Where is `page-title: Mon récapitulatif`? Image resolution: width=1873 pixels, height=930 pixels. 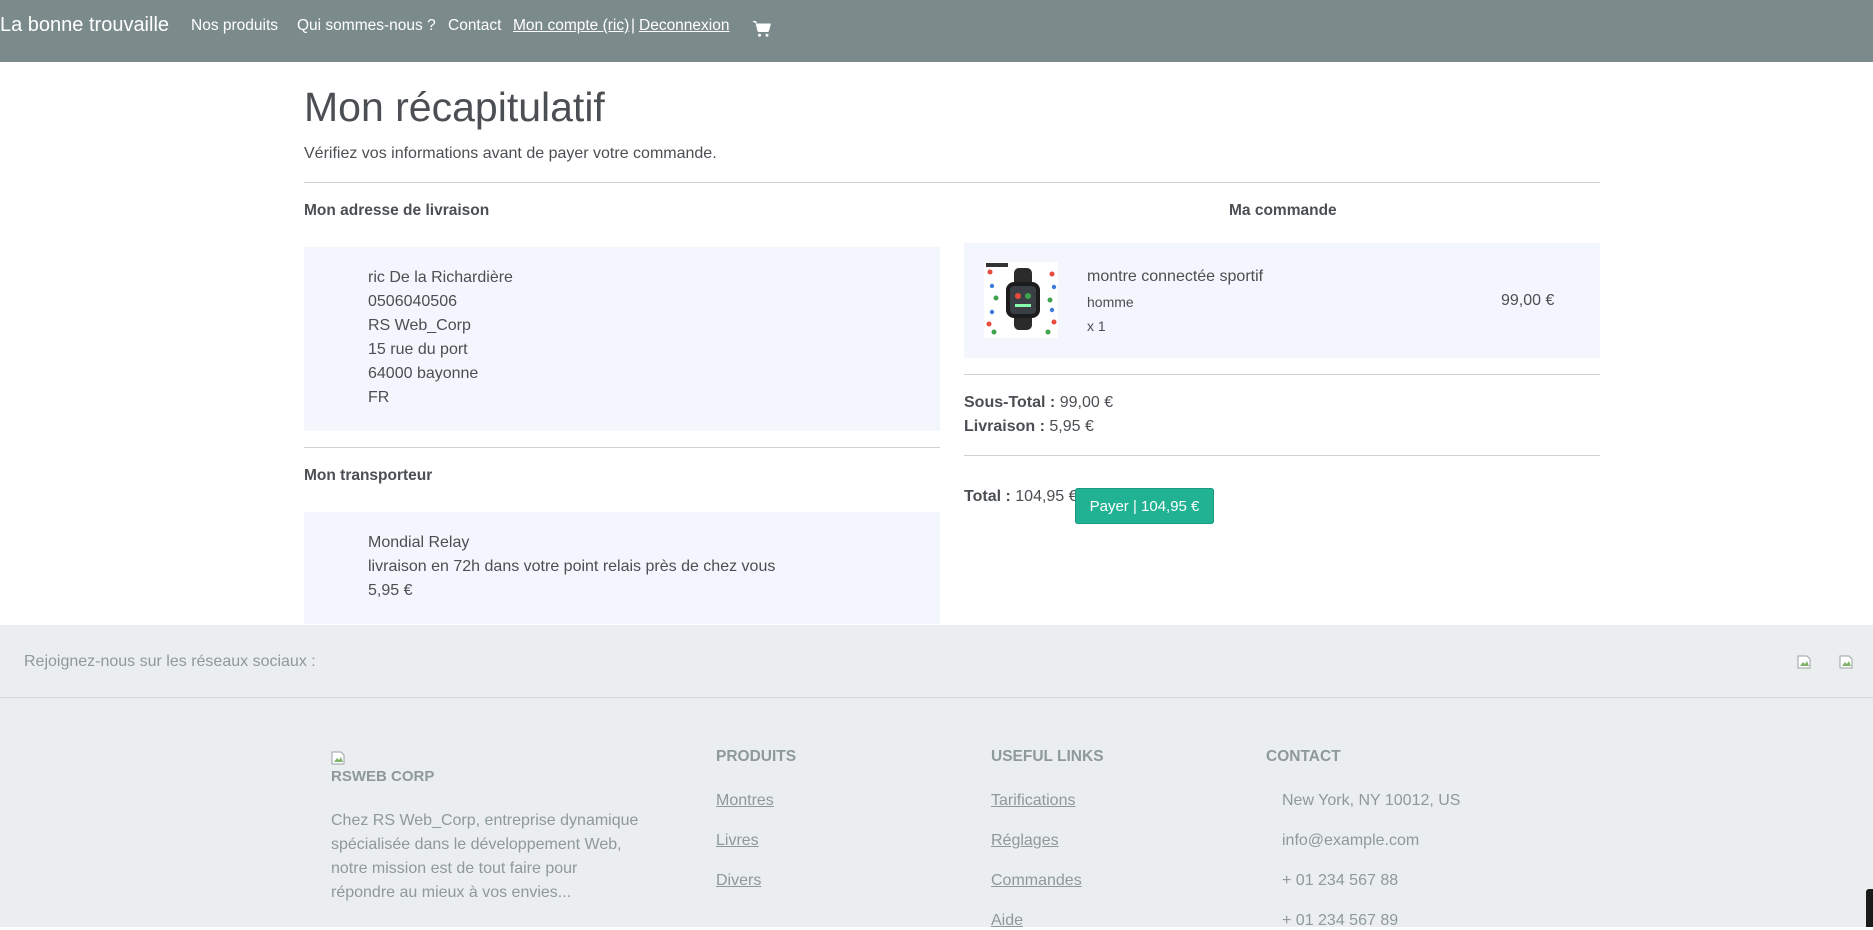 page-title: Mon récapitulatif is located at coordinates (454, 107).